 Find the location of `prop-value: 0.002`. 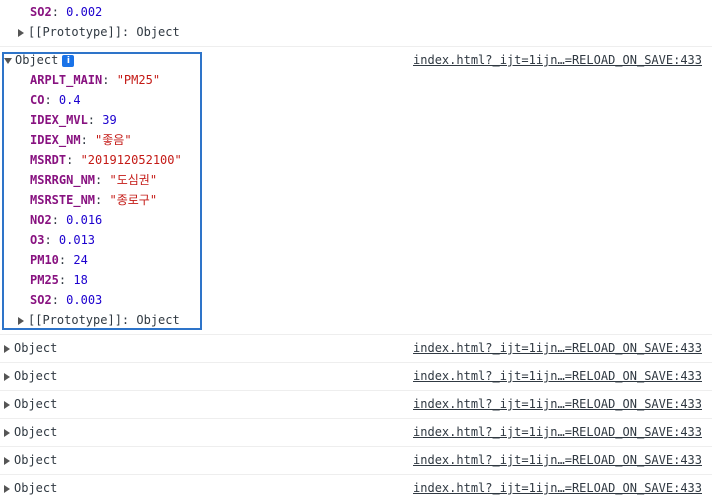

prop-value: 0.002 is located at coordinates (84, 12).